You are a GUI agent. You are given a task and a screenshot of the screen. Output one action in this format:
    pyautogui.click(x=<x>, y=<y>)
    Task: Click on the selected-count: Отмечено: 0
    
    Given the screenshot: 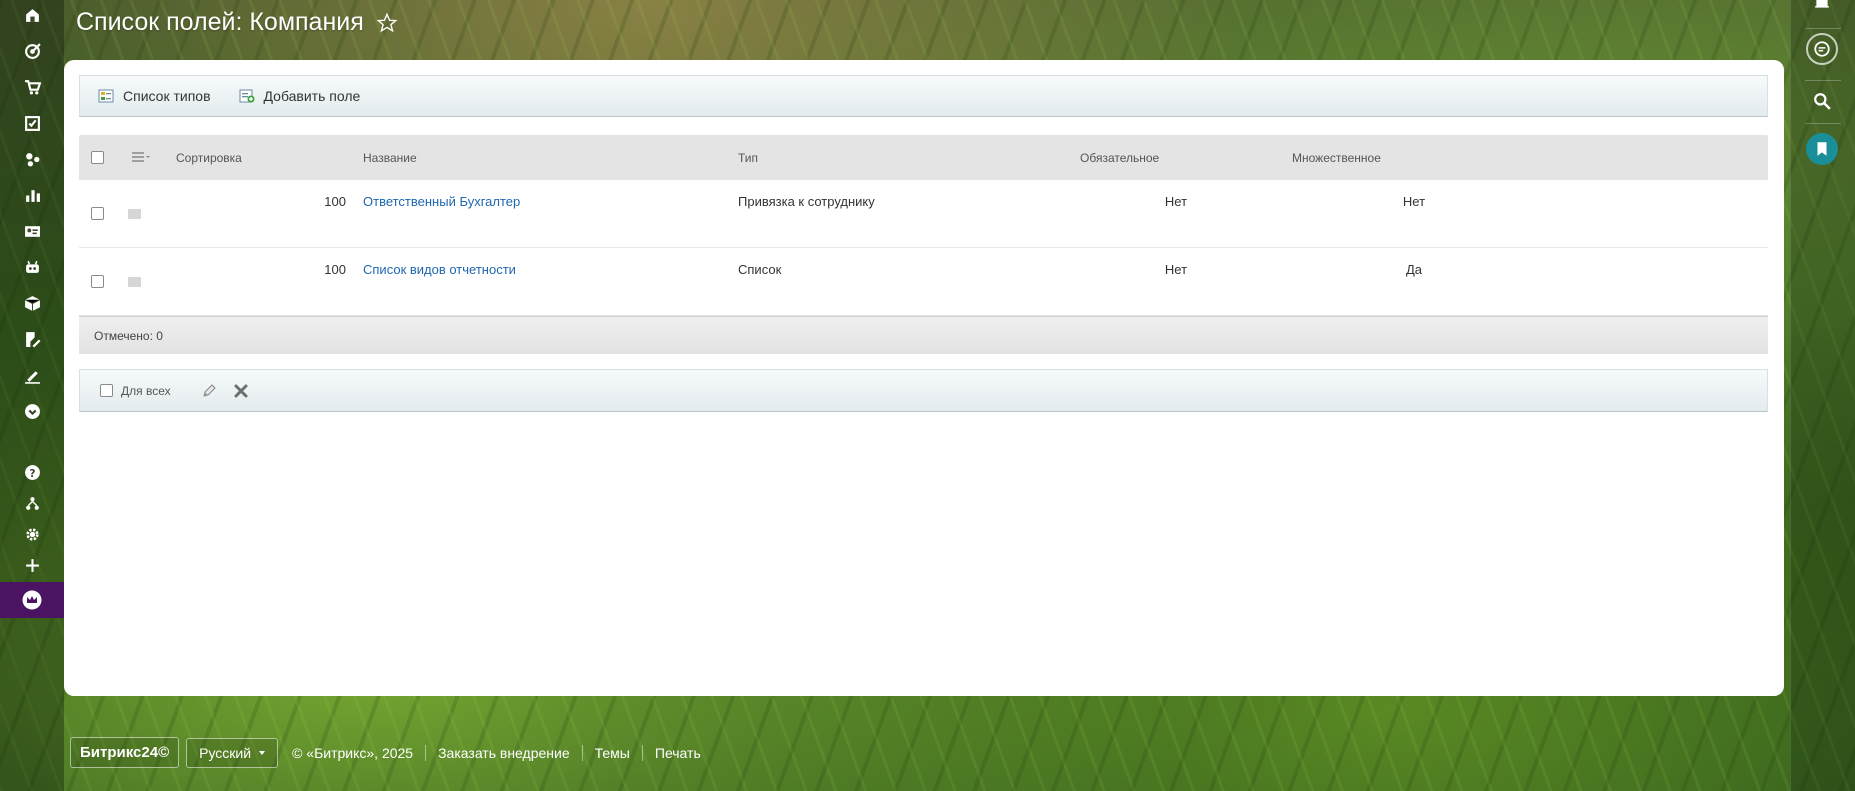 What is the action you would take?
    pyautogui.click(x=128, y=335)
    